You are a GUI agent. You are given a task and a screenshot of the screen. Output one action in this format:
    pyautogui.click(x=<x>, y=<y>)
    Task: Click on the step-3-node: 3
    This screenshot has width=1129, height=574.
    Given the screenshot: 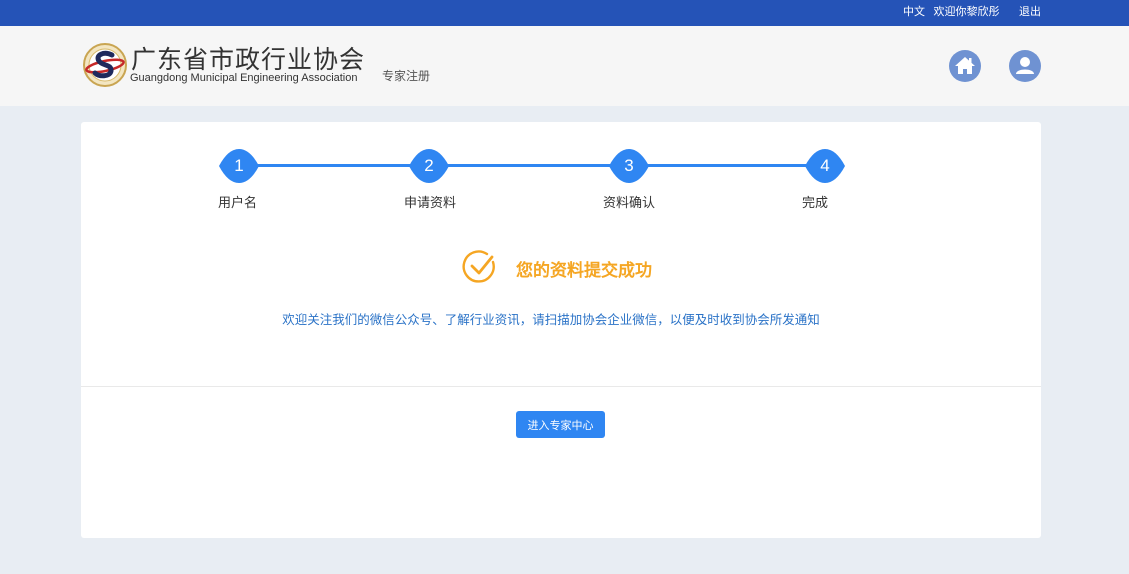 What is the action you would take?
    pyautogui.click(x=629, y=166)
    